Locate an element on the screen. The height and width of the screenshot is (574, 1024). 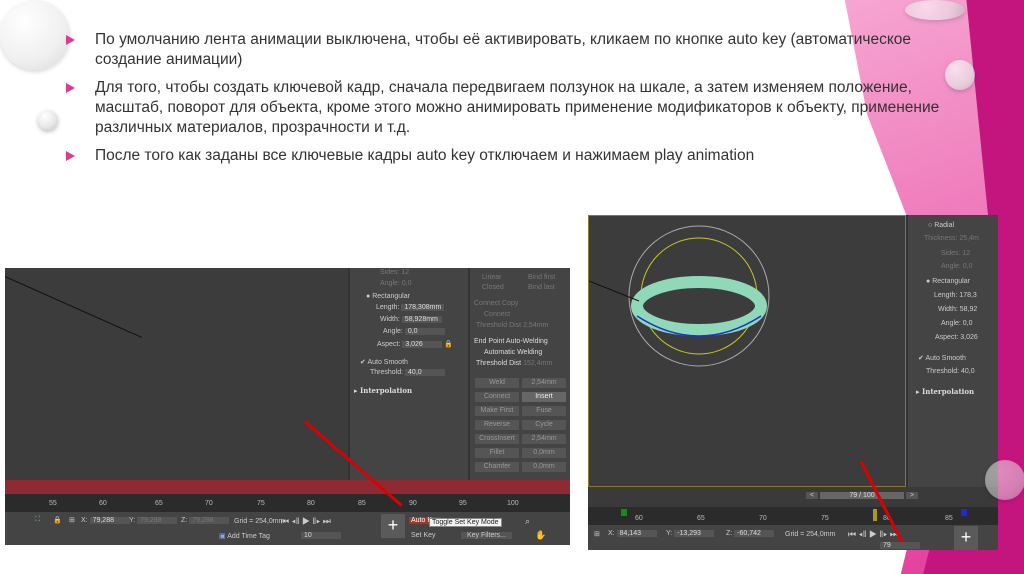
length-input: 178,308mm is located at coordinates (423, 307).